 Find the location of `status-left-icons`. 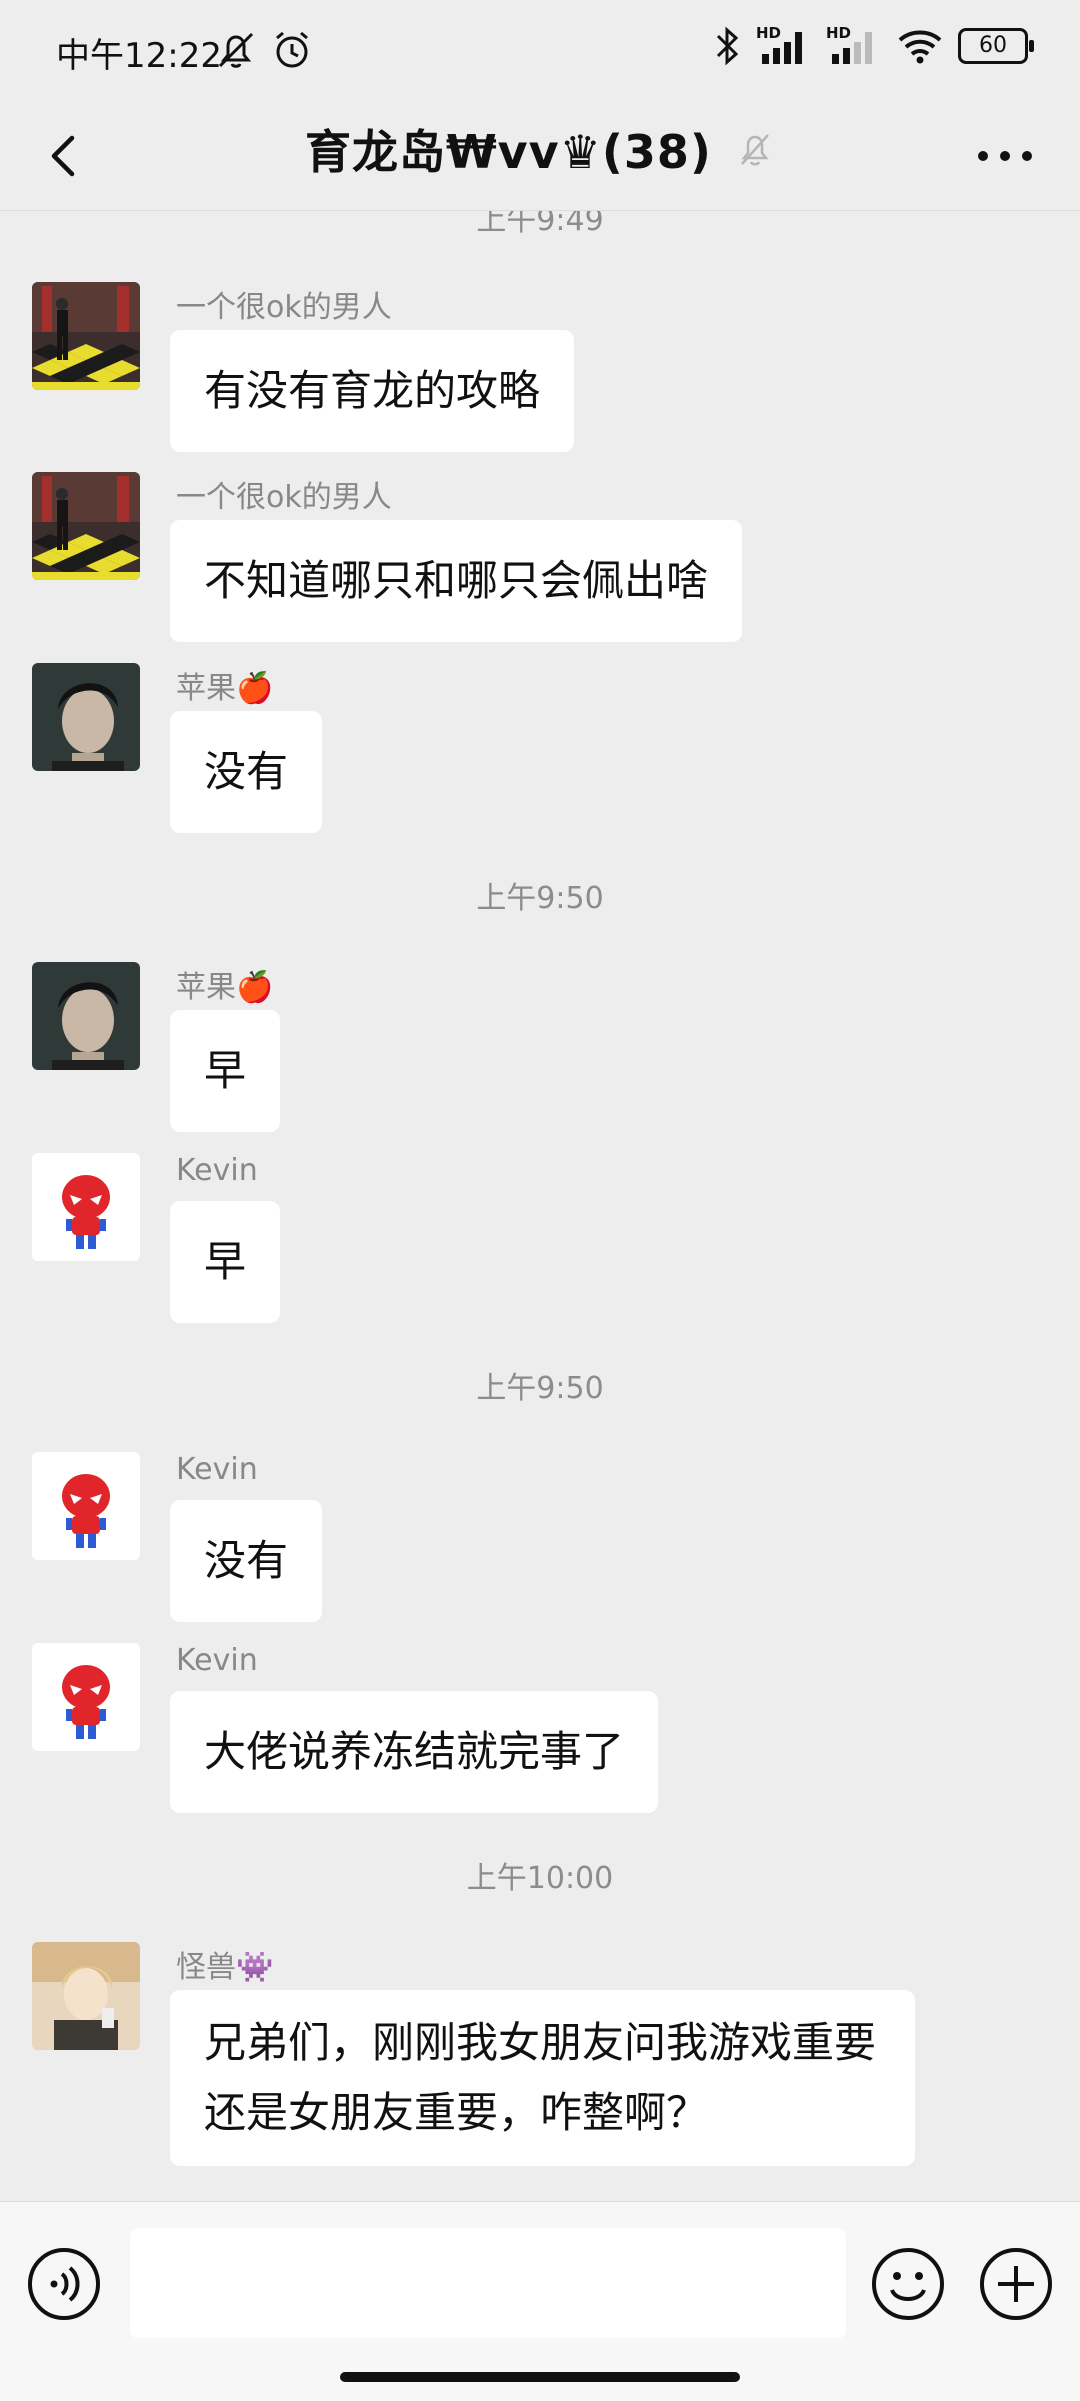

status-left-icons is located at coordinates (264, 50).